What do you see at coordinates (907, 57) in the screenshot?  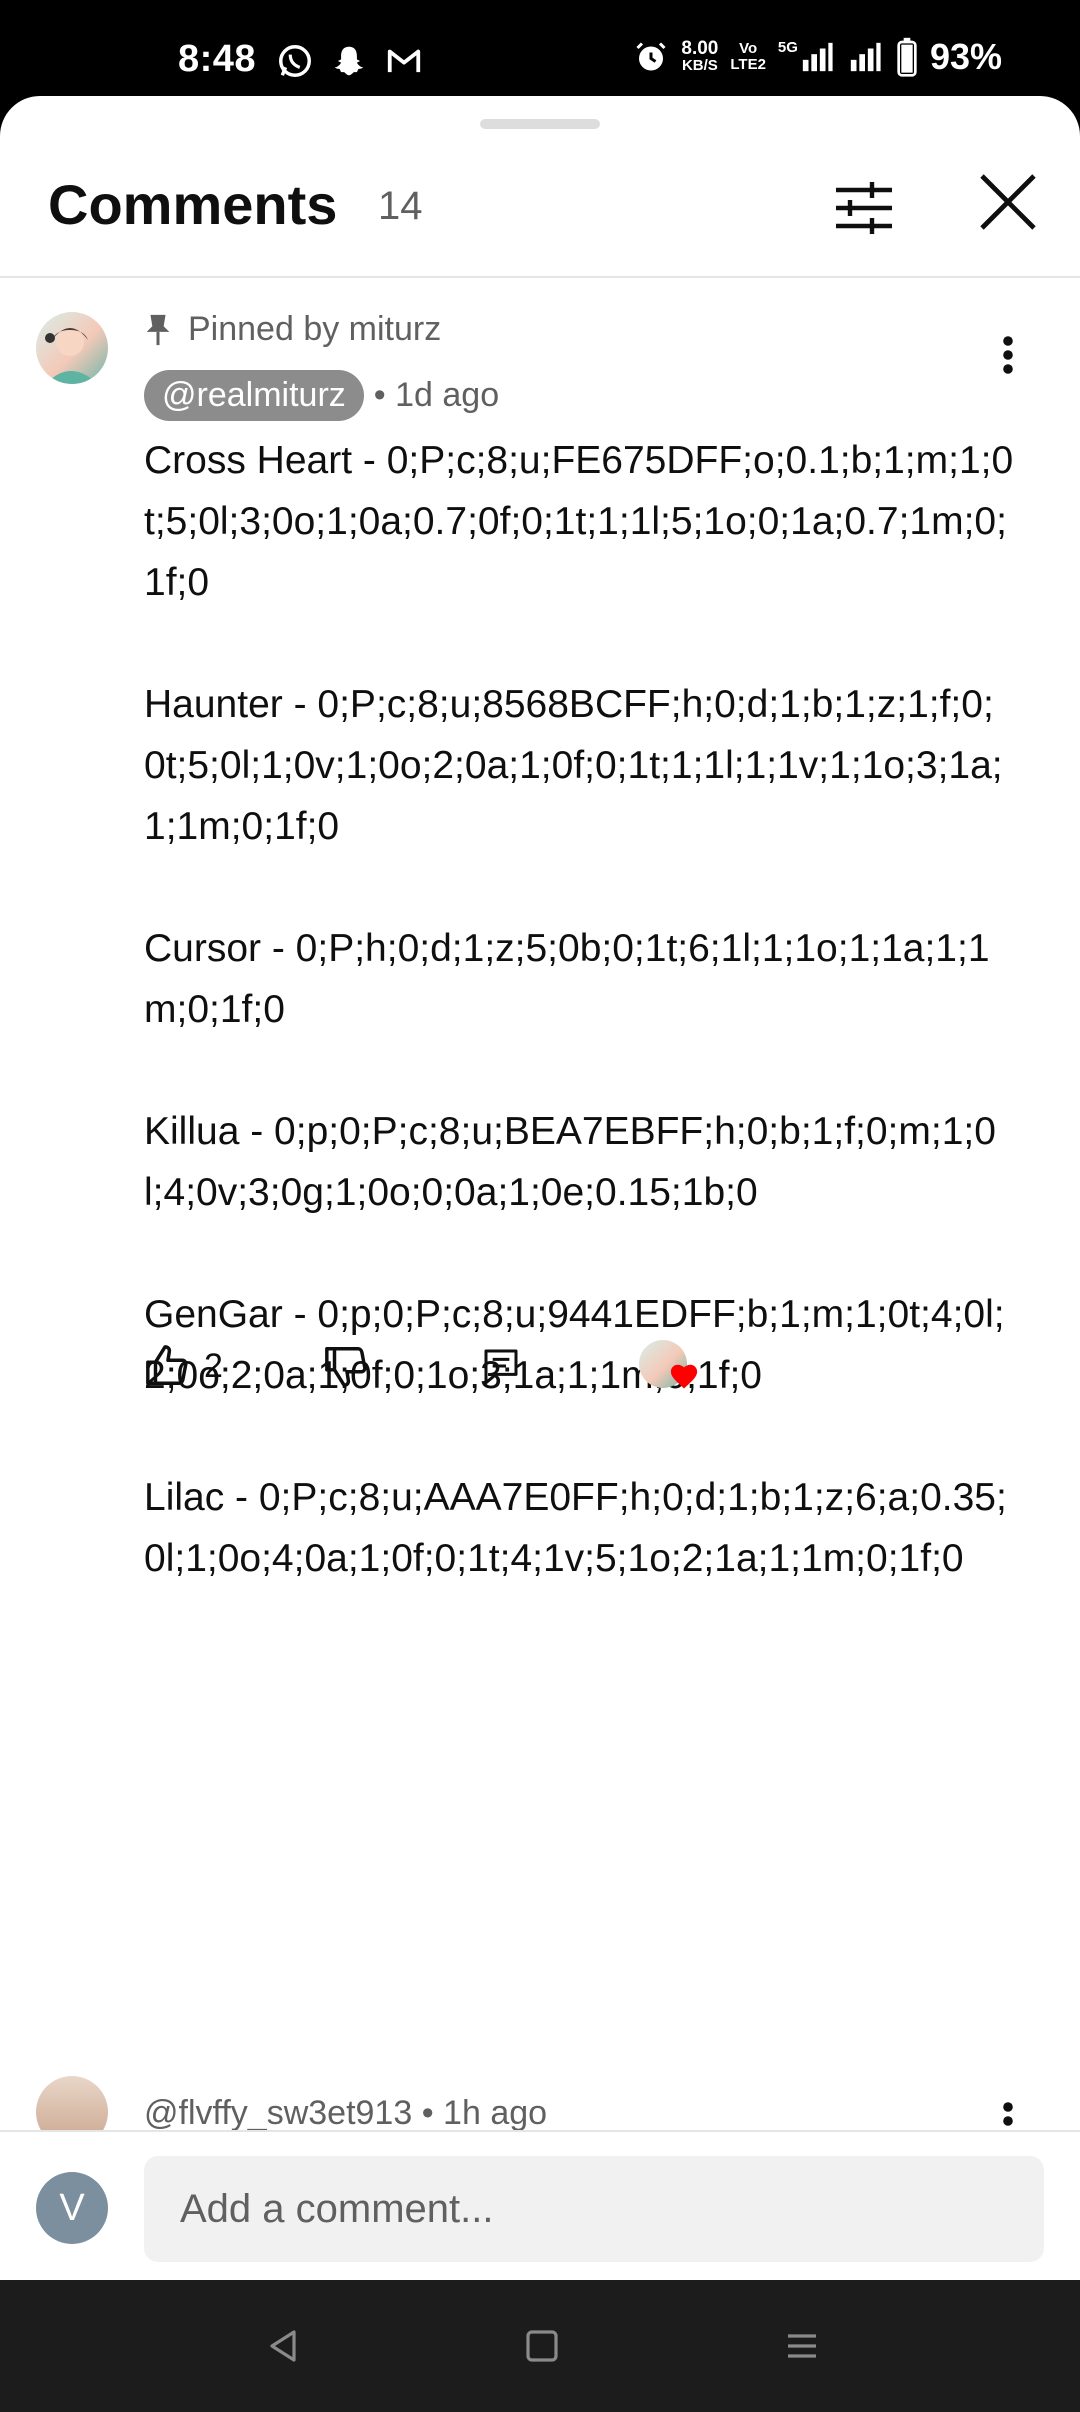 I see `battery-icon` at bounding box center [907, 57].